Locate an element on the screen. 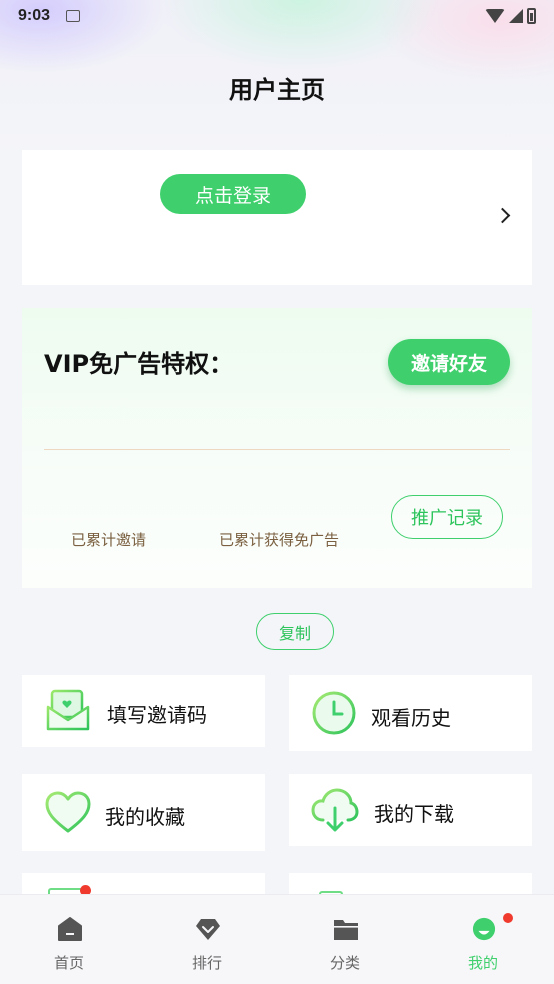 Image resolution: width=554 pixels, height=984 pixels. promo-record-button: 推广记录 is located at coordinates (447, 517).